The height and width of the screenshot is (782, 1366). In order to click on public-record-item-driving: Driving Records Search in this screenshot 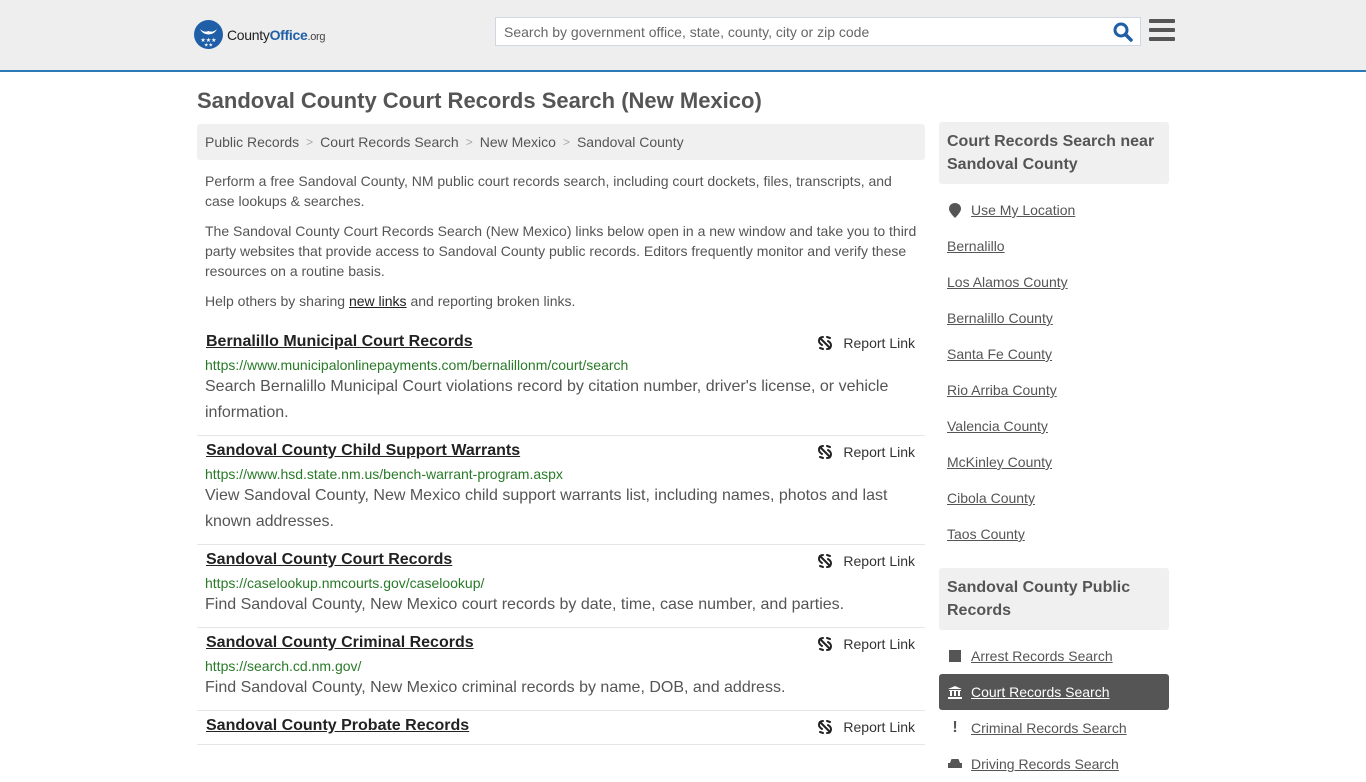, I will do `click(1054, 764)`.